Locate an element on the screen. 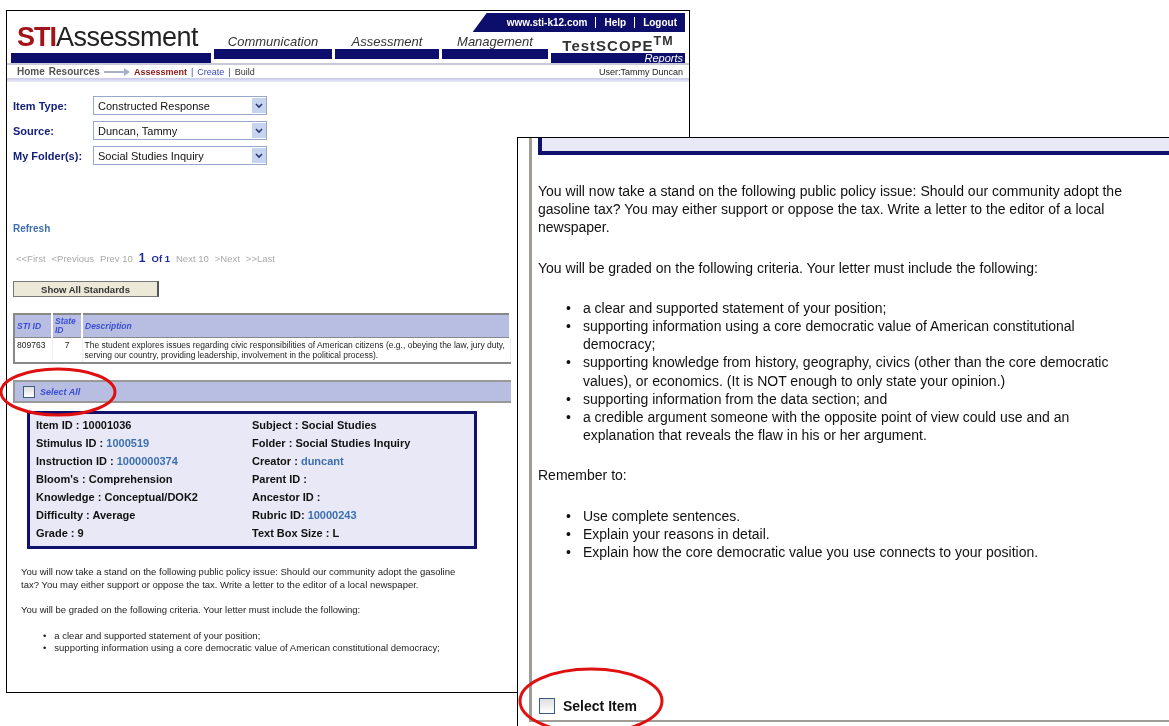  item-link: 10000243 is located at coordinates (332, 515).